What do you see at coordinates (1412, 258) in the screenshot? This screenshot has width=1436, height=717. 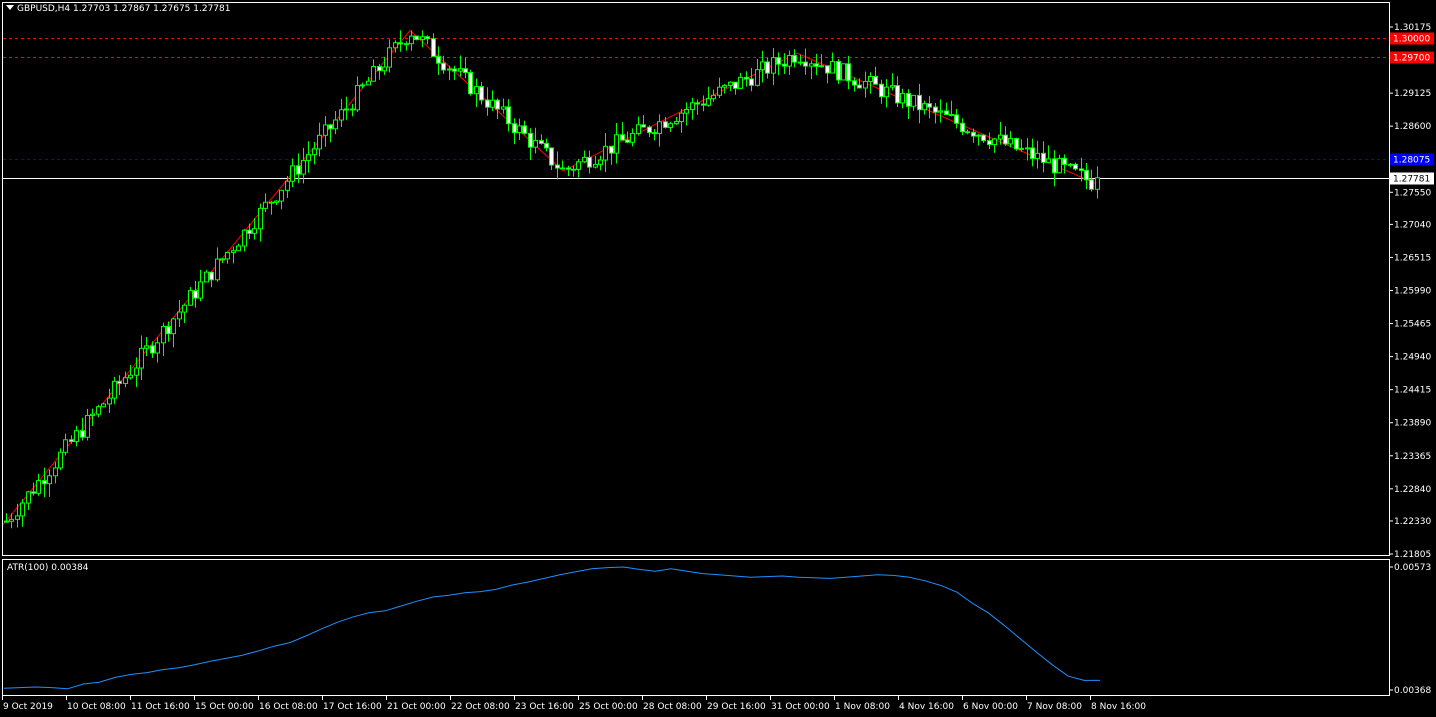 I see `price-tick-label: 1.26515` at bounding box center [1412, 258].